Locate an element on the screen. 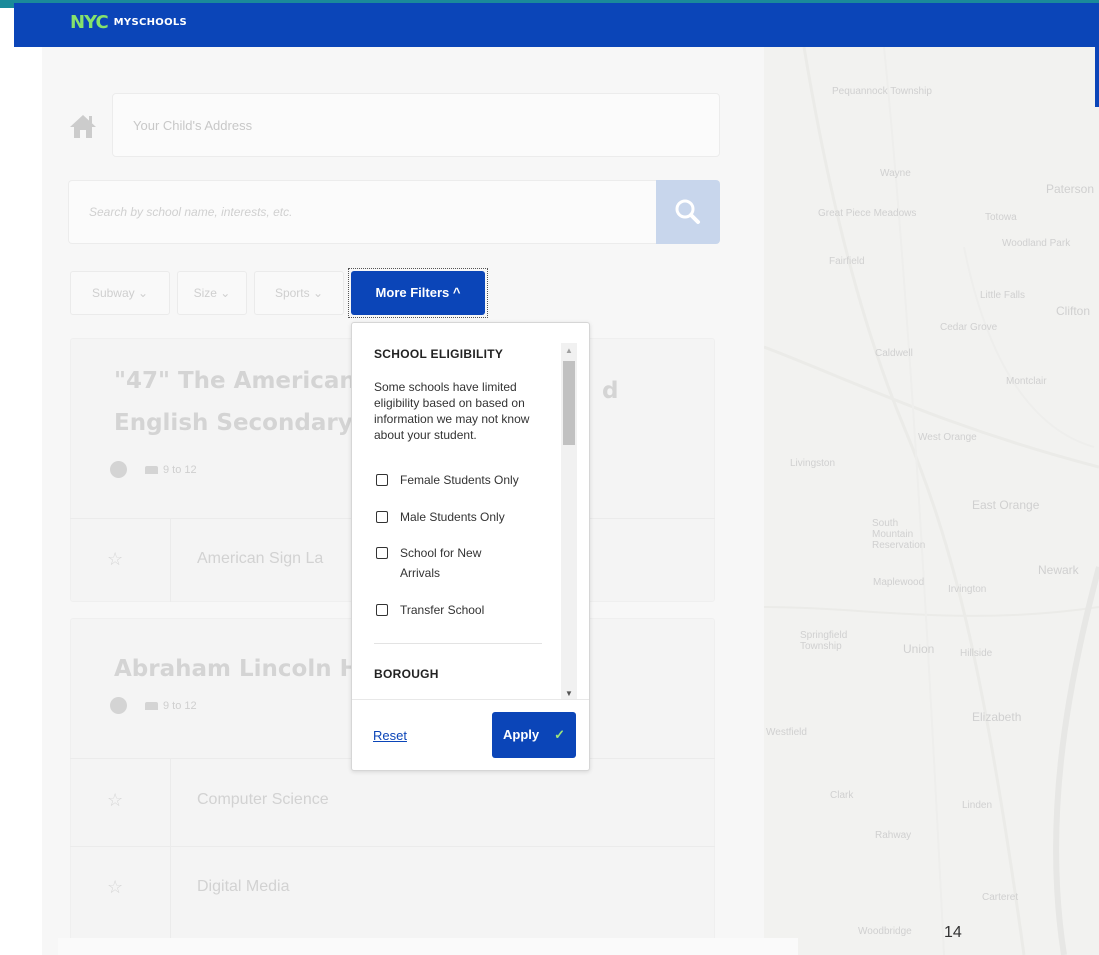  nyc-logo-mark: NYC is located at coordinates (89, 22).